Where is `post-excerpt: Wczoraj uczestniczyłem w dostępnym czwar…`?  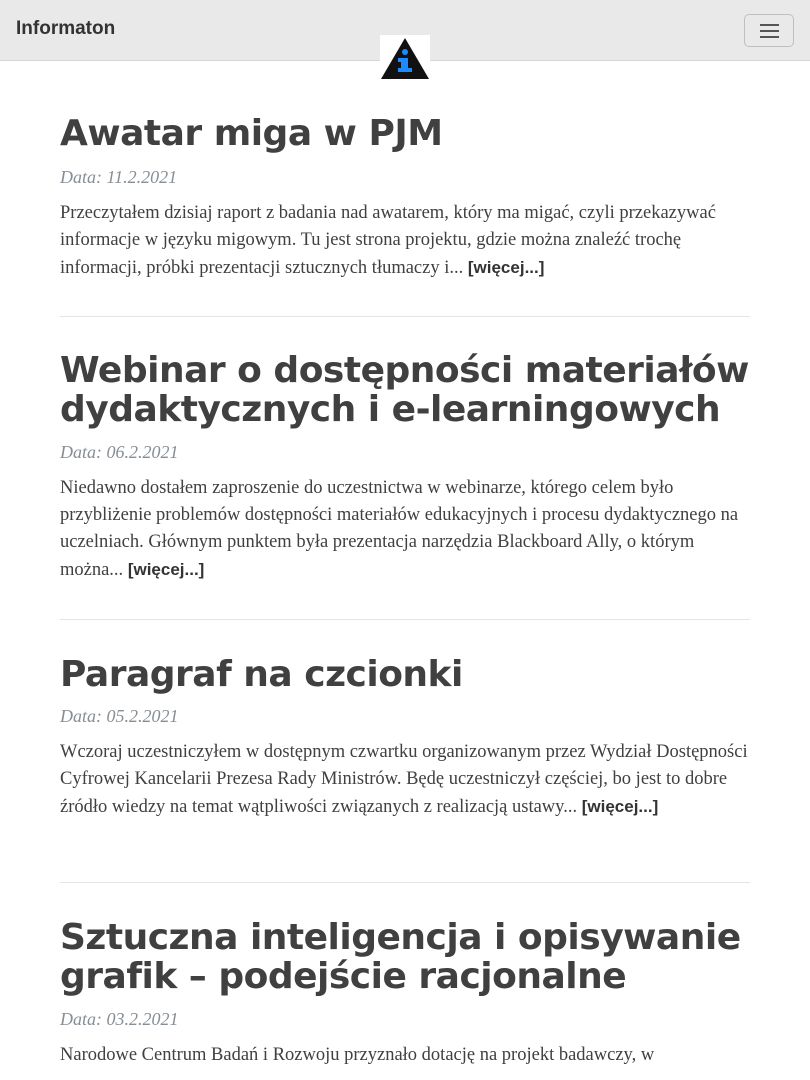 post-excerpt: Wczoraj uczestniczyłem w dostępnym czwar… is located at coordinates (405, 780).